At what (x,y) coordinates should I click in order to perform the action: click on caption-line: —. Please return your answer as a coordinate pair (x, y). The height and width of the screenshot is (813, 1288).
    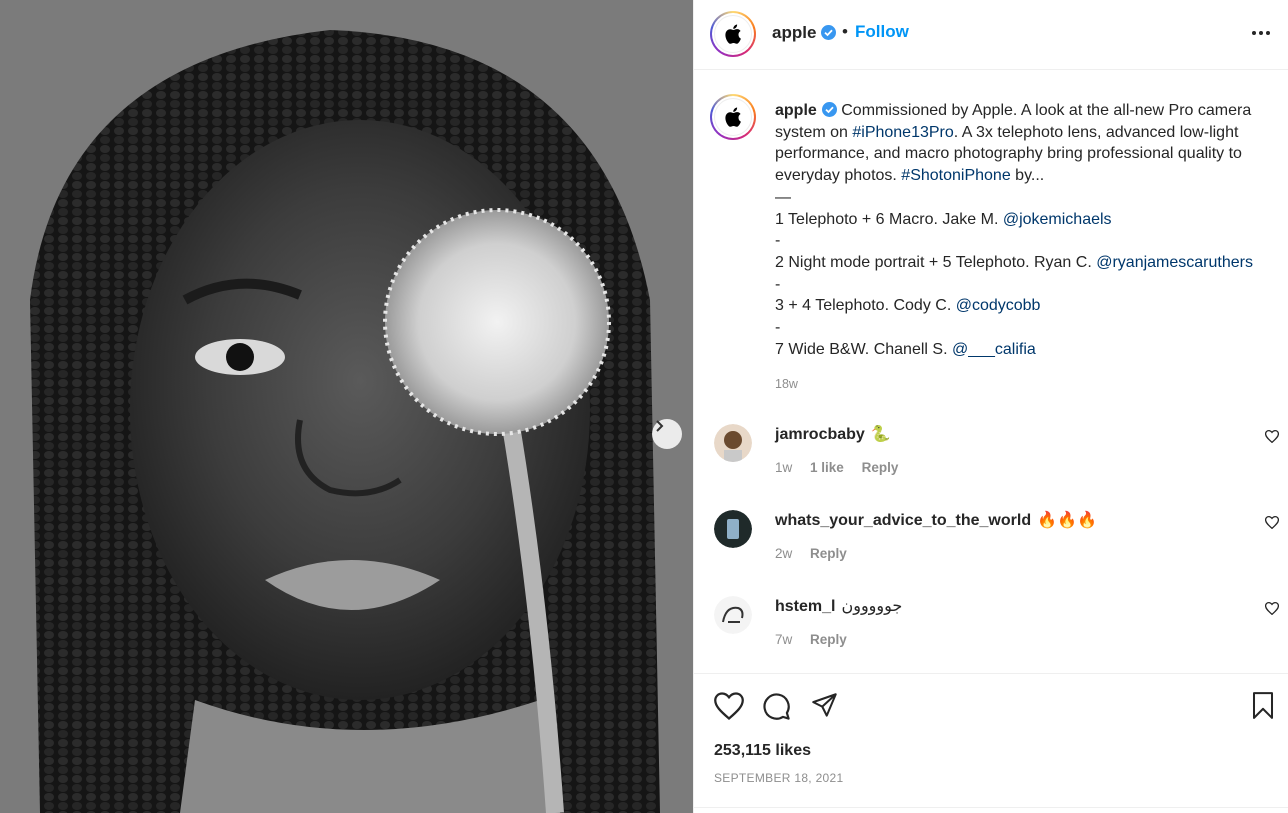
    Looking at the image, I should click on (783, 197).